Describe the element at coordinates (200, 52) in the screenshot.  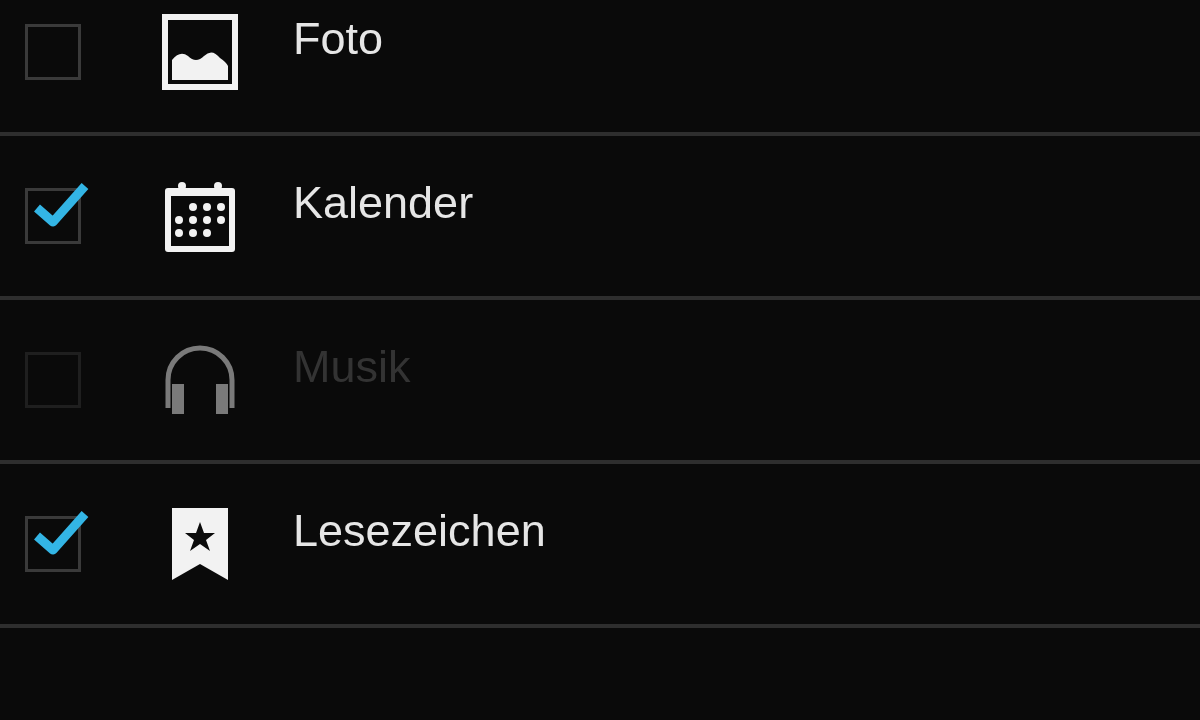
I see `image-icon` at that location.